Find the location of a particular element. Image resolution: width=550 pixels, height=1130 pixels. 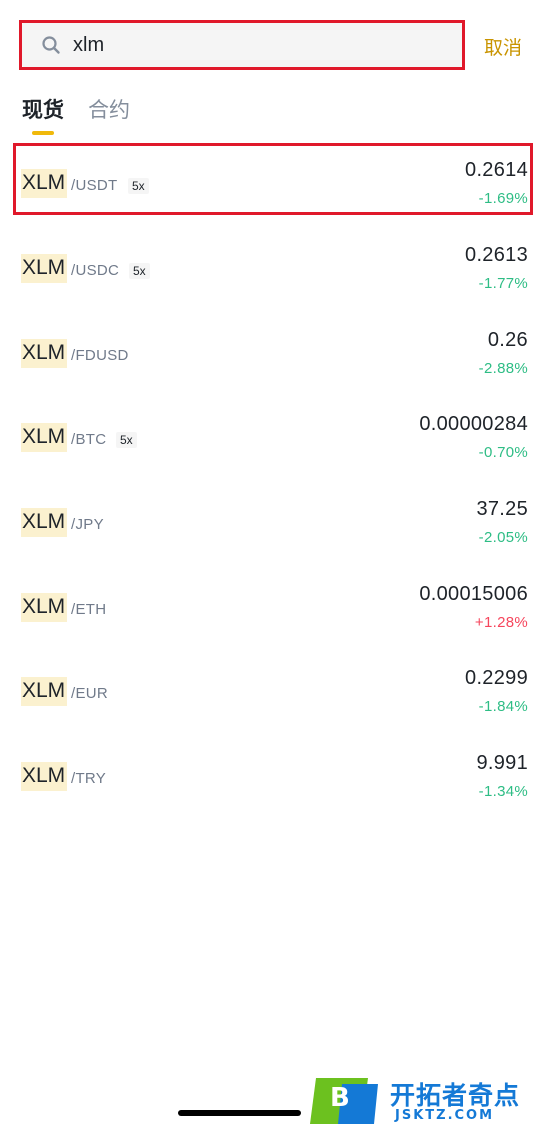

quote-symbol: /JPY is located at coordinates (87, 524).